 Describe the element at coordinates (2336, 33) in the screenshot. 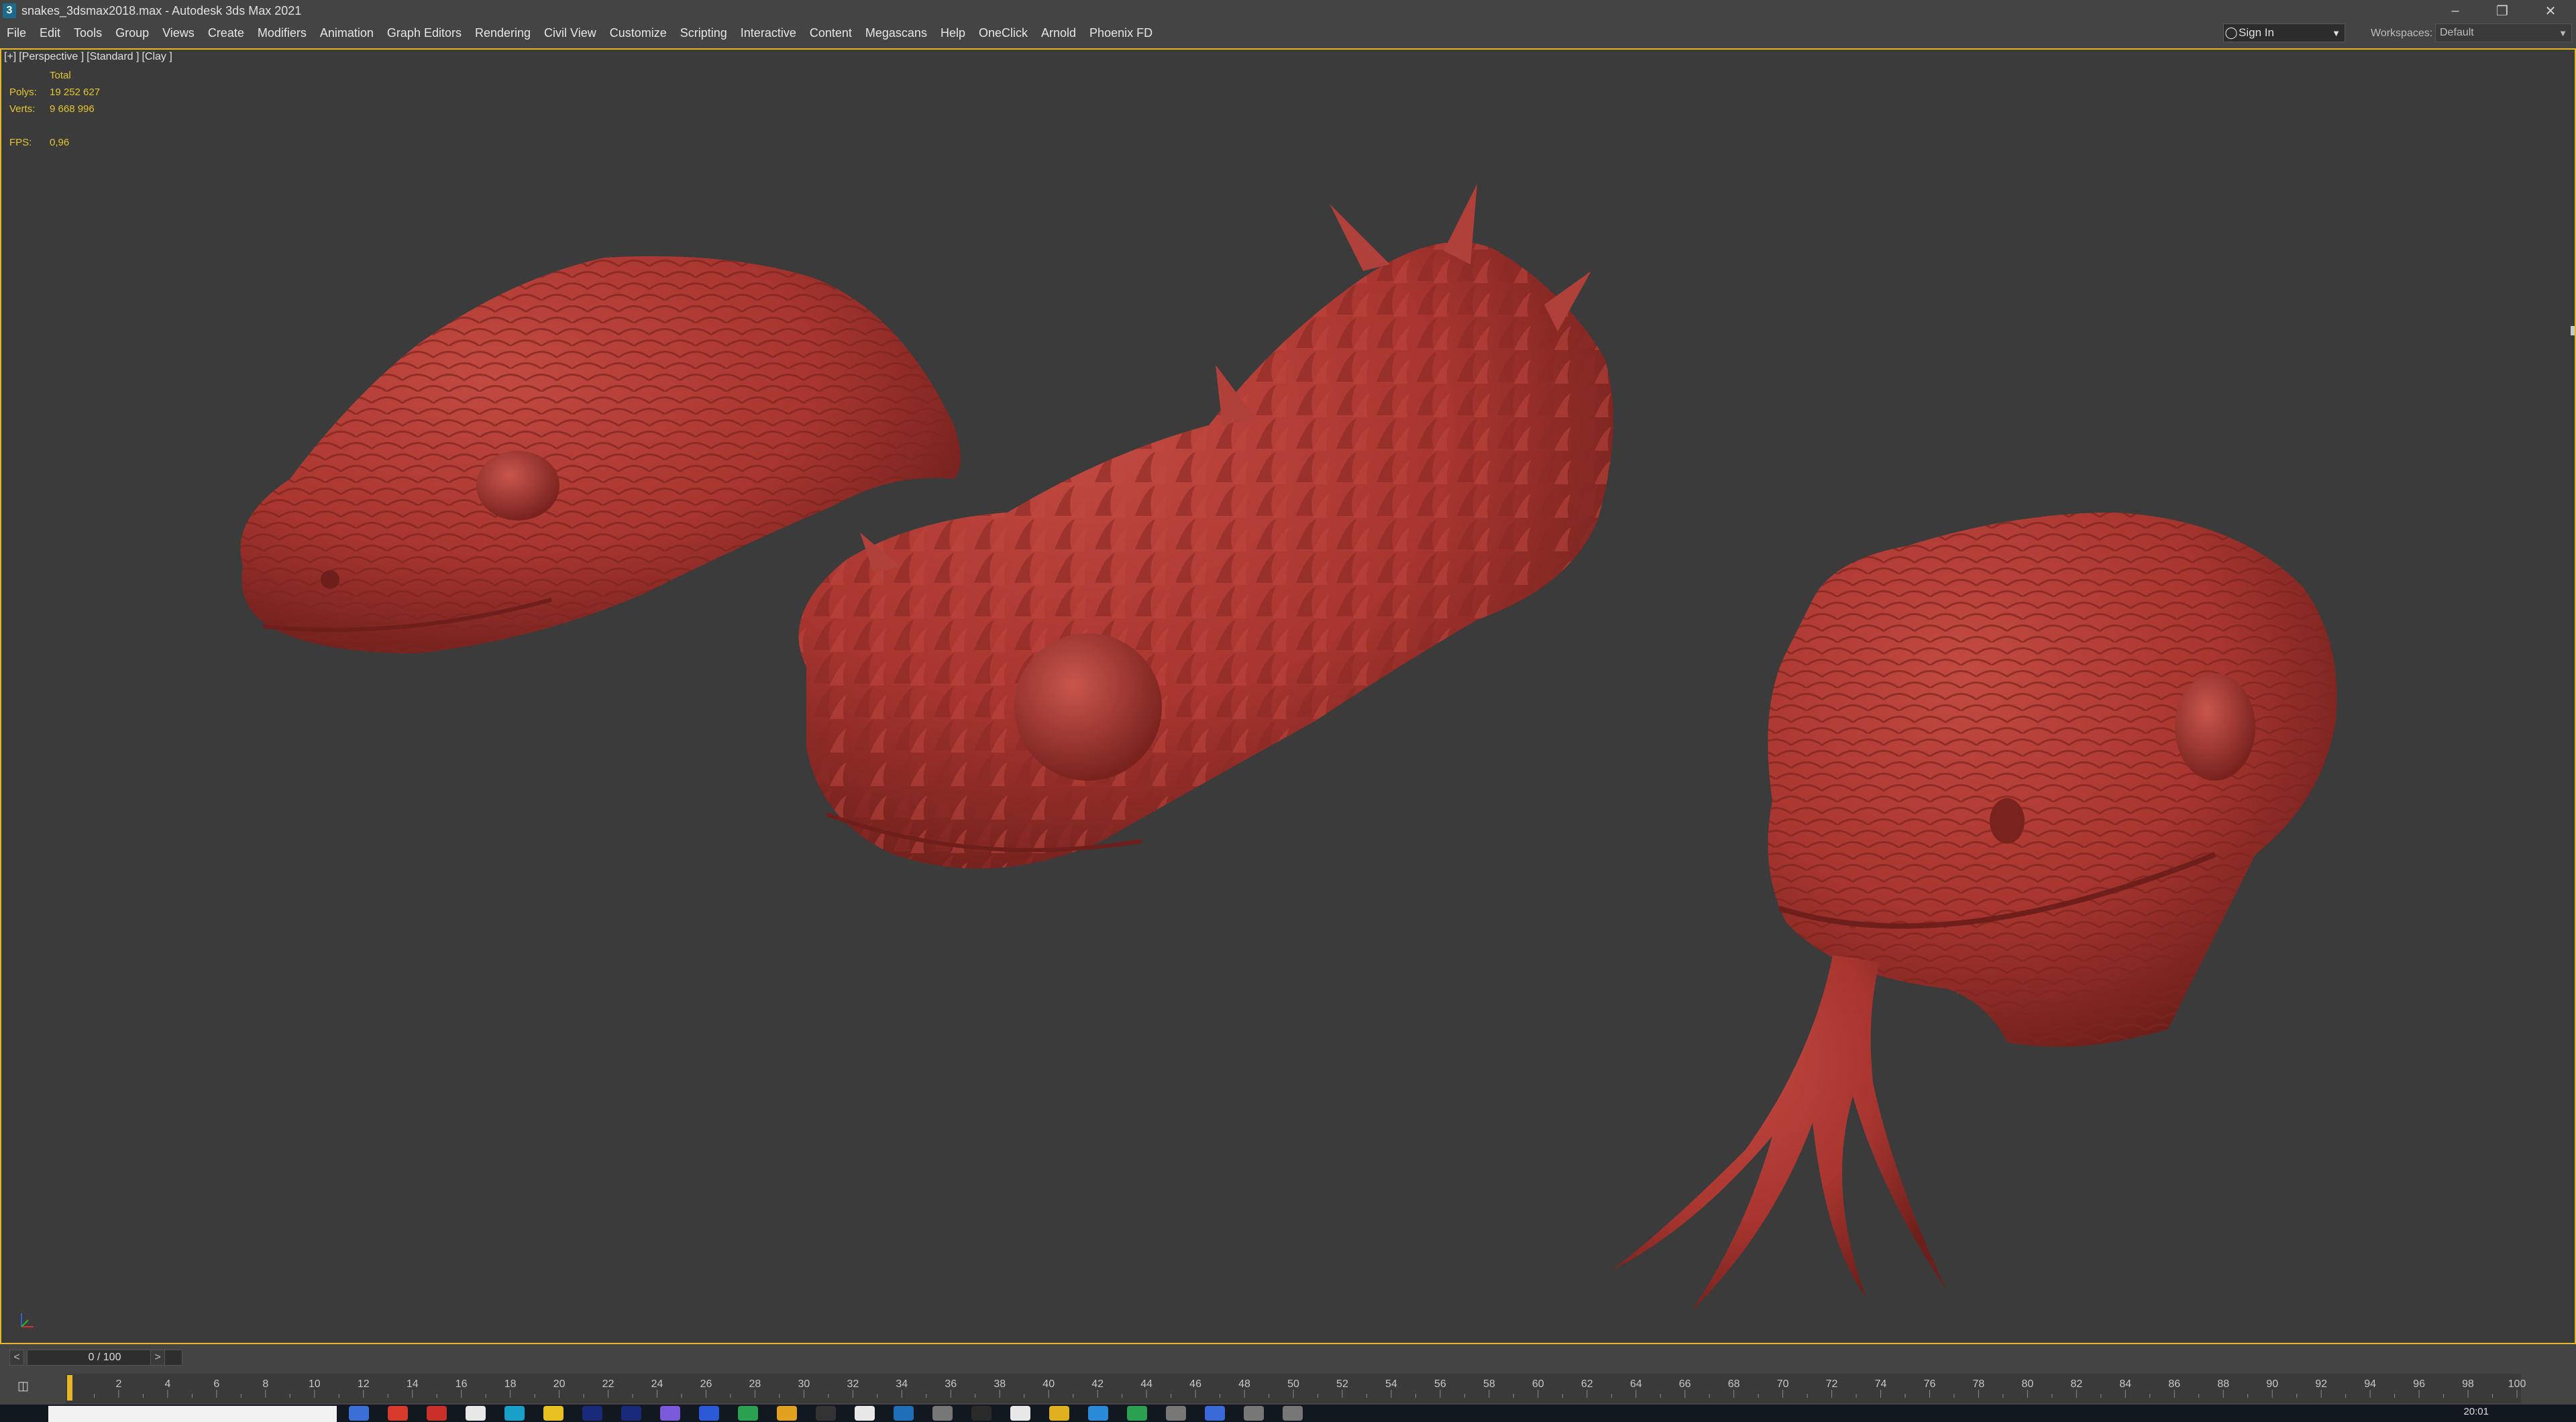

I see `chevron-down-icon: ▼` at that location.